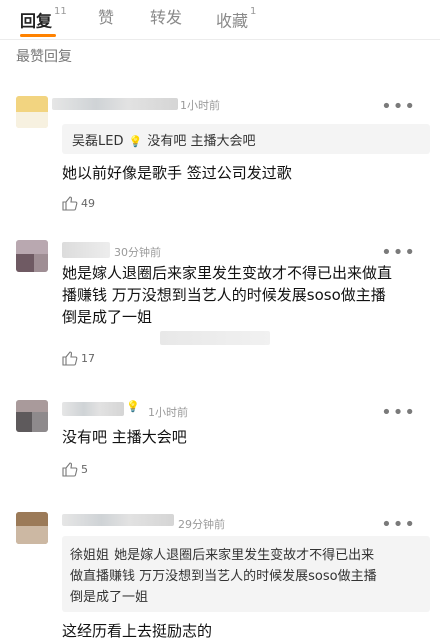  Describe the element at coordinates (137, 631) in the screenshot. I see `comment-text: 这经历看上去挺励志的` at that location.